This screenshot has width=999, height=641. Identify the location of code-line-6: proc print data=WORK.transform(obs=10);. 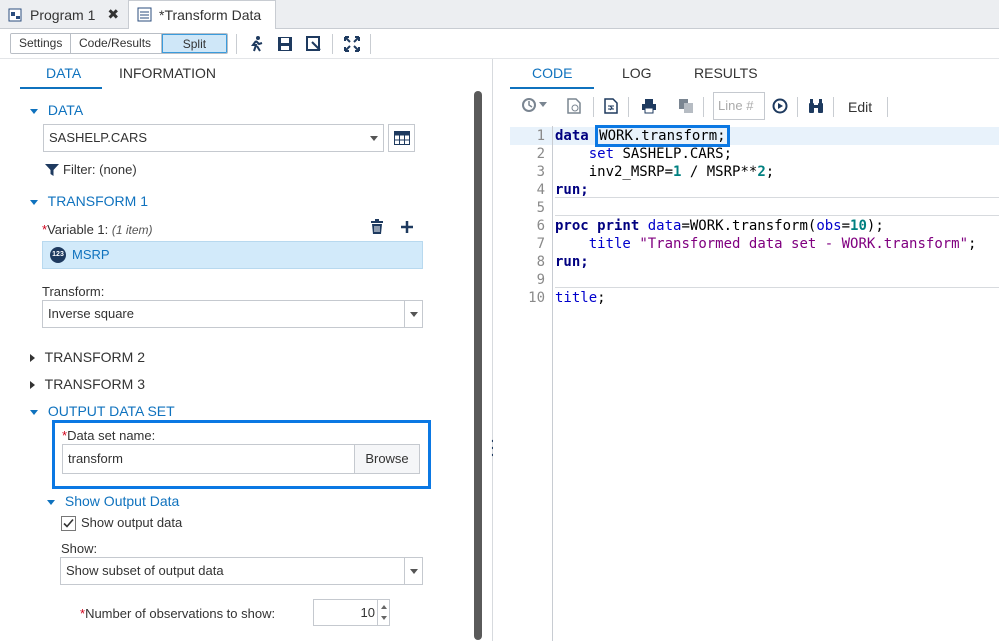
(719, 226).